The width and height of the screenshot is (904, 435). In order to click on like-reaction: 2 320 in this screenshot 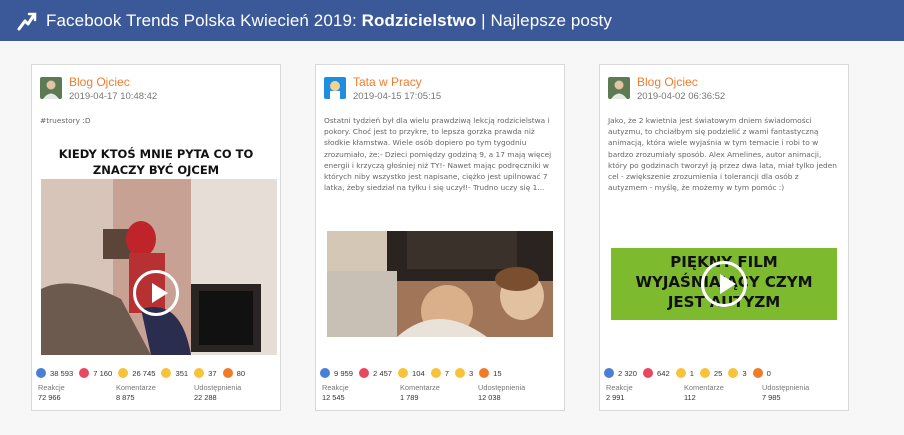, I will do `click(620, 373)`.